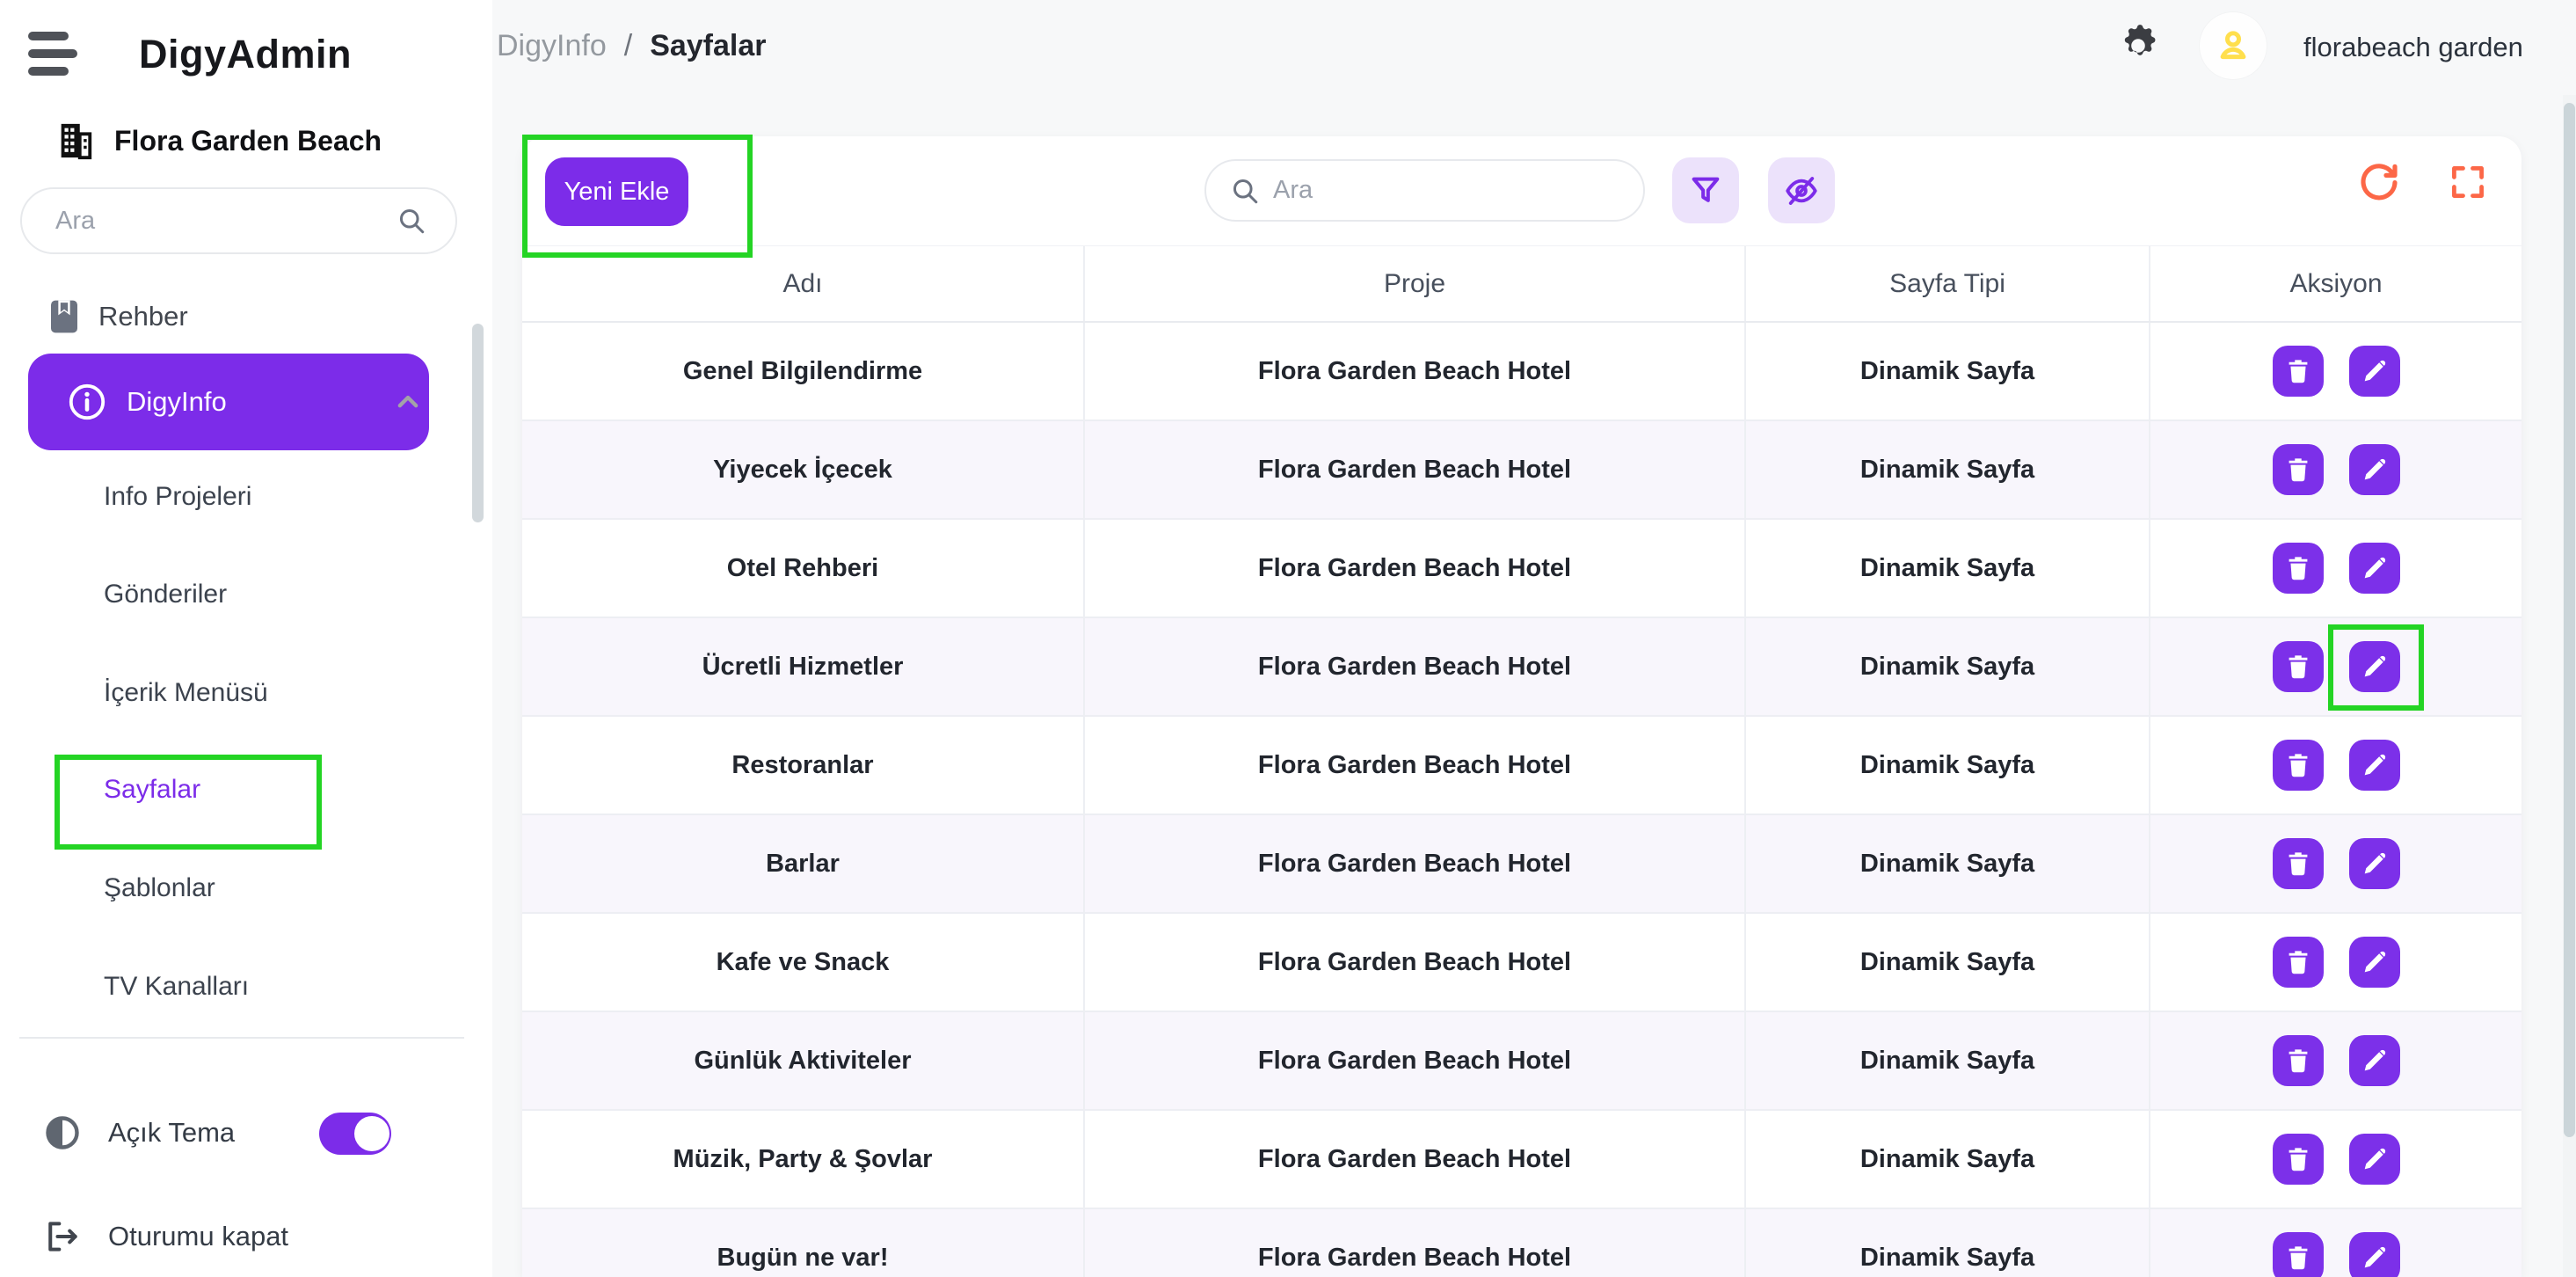 The width and height of the screenshot is (2576, 1277). What do you see at coordinates (238, 220) in the screenshot?
I see `sidebar-search-input` at bounding box center [238, 220].